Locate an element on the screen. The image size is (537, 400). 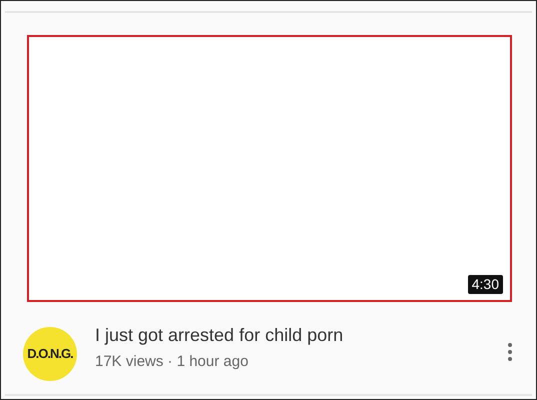
video-title: I just got arrested for child porn is located at coordinates (219, 336).